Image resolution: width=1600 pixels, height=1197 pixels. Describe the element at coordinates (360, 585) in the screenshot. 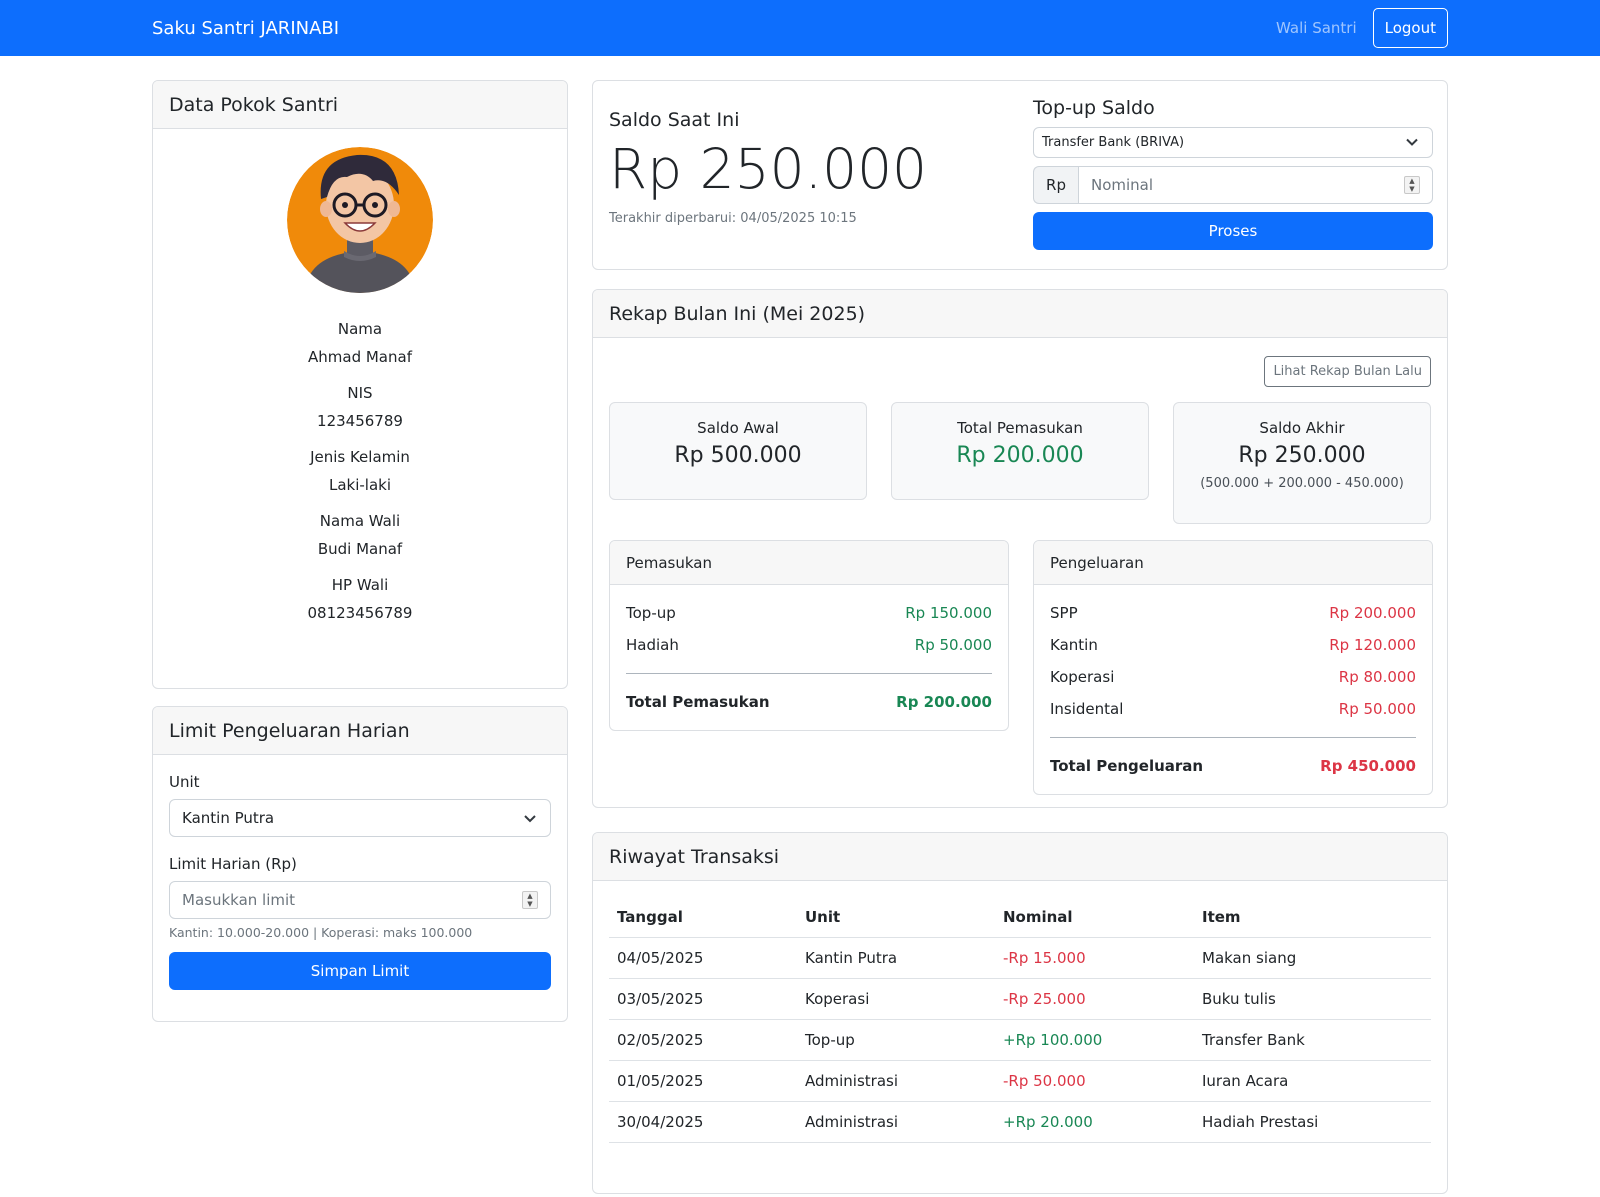

I see `field-label: HP Wali` at that location.